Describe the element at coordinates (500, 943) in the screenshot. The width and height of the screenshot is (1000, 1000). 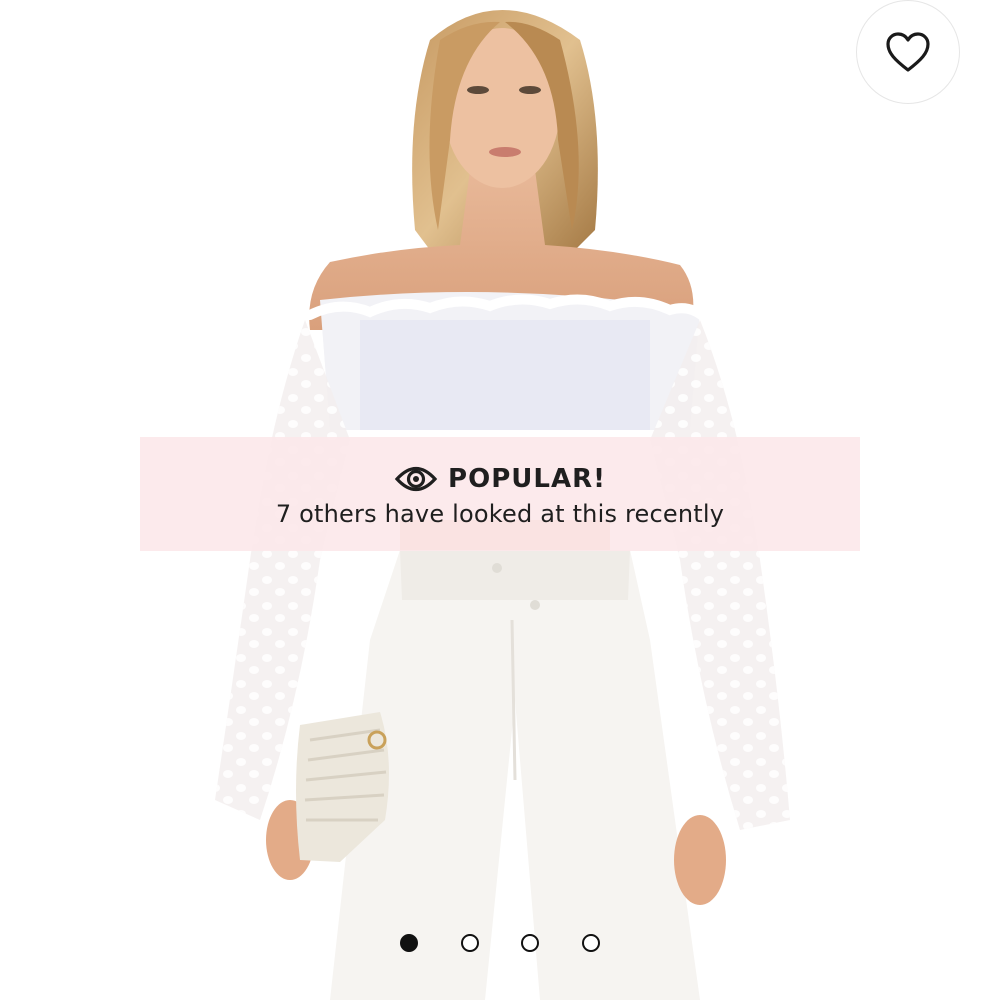
I see `carousel-pagination` at that location.